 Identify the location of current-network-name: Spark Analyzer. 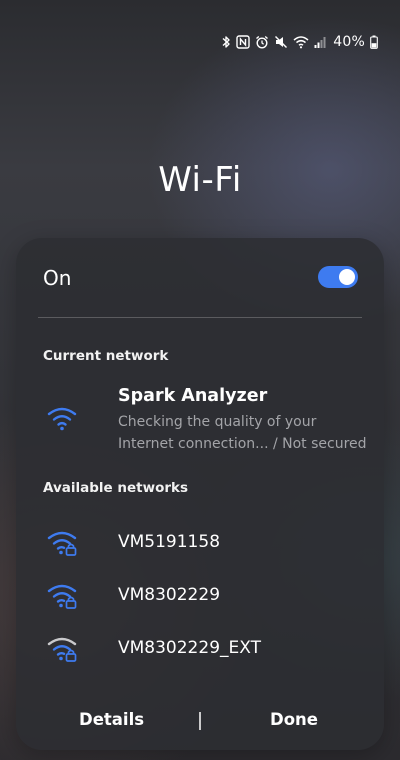
(193, 396).